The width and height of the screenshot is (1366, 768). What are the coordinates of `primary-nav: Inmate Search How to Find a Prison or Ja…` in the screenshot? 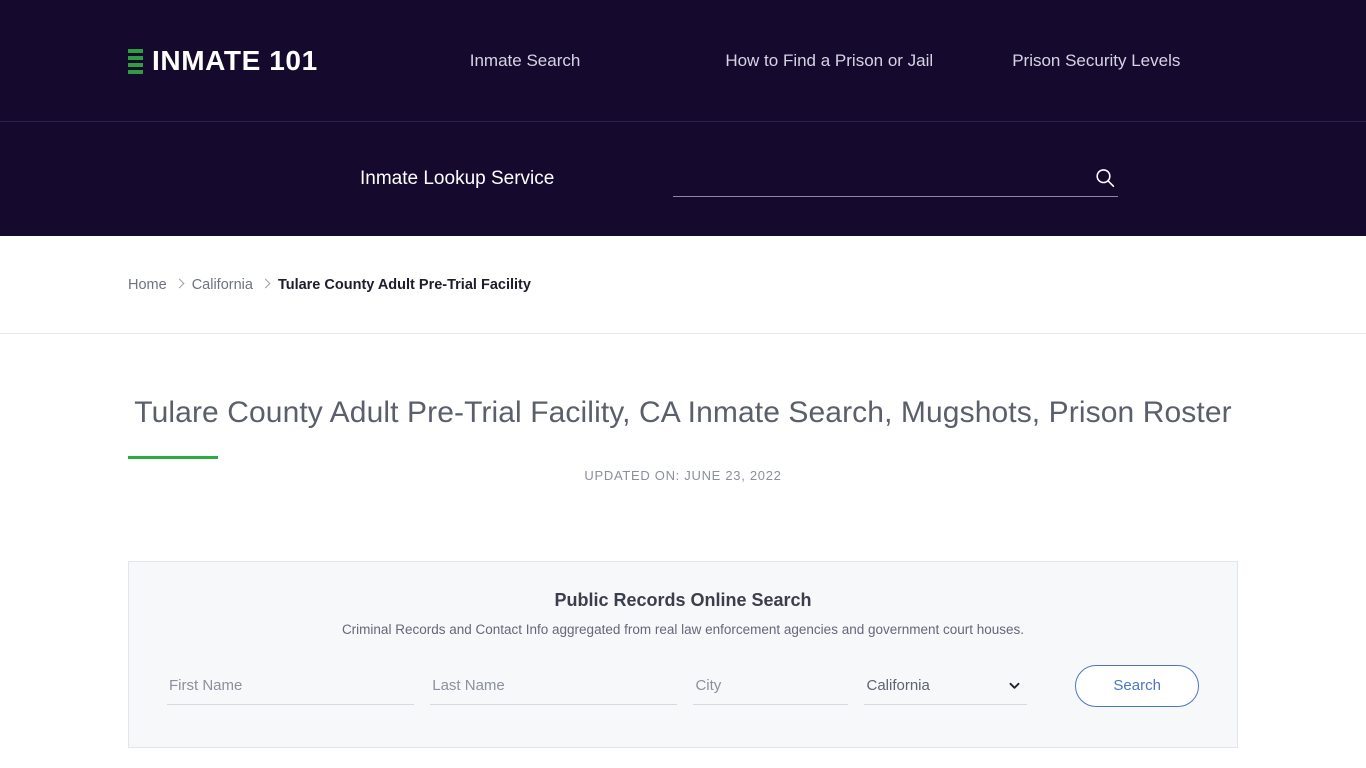 It's located at (825, 61).